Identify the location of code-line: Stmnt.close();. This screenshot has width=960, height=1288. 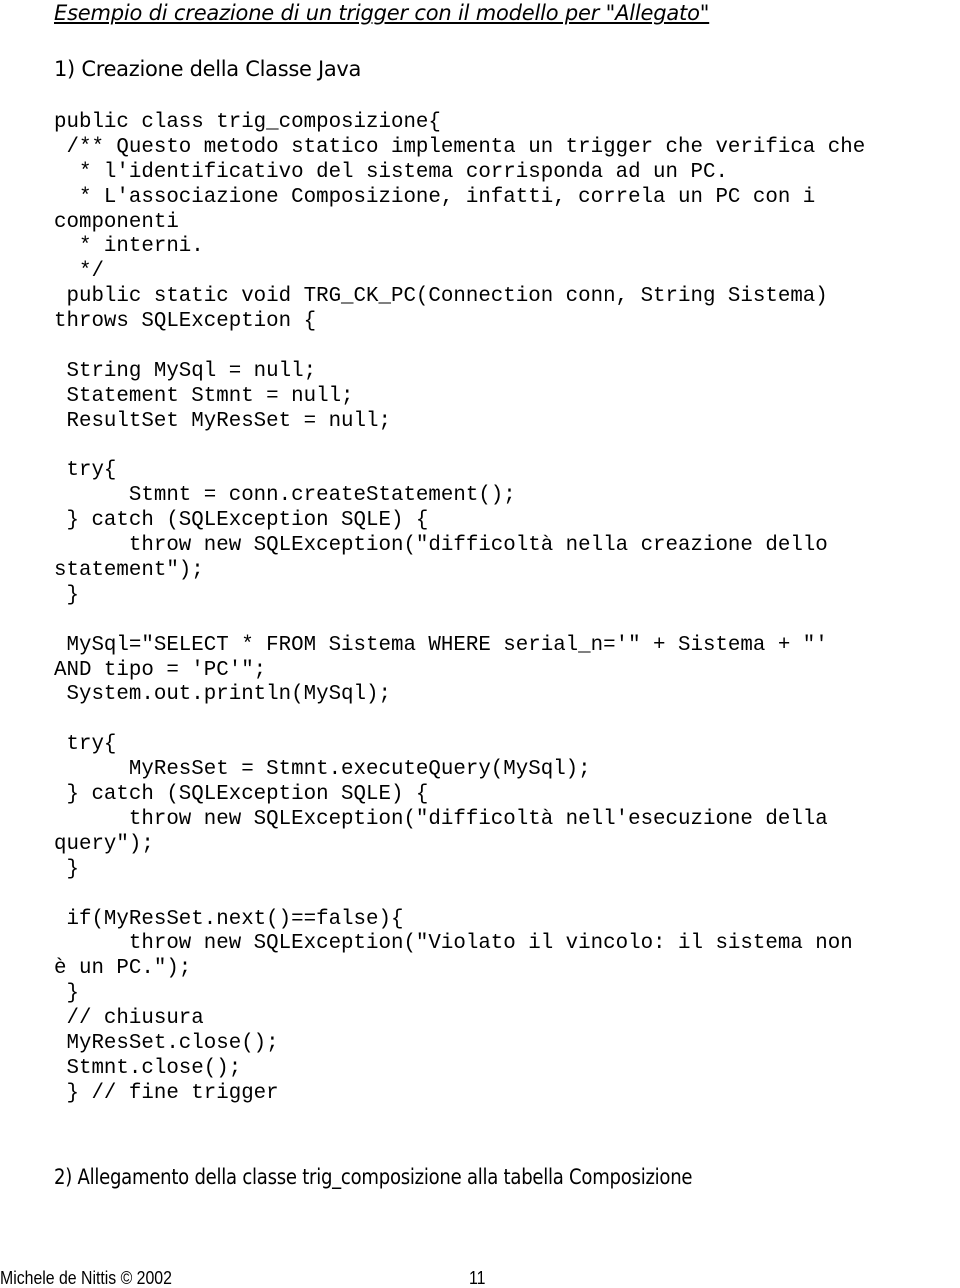
(148, 1068).